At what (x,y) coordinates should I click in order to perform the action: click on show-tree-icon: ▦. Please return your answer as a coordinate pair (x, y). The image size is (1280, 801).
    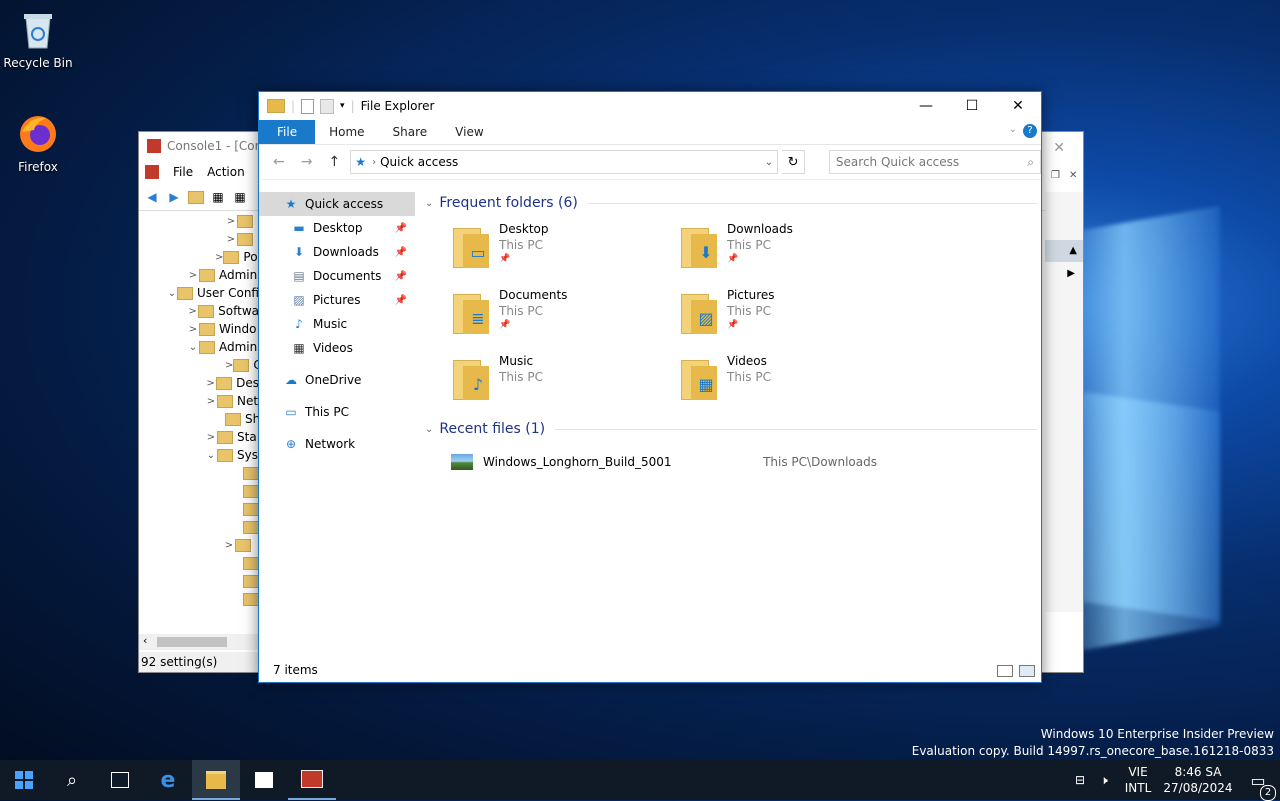
    Looking at the image, I should click on (218, 197).